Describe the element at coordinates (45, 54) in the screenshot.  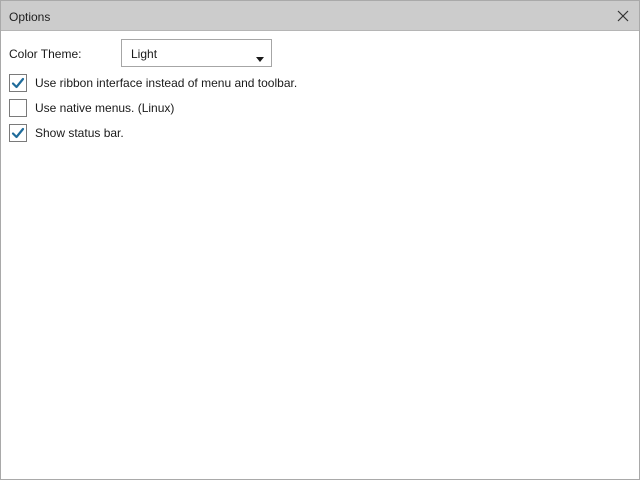
I see `color-theme-label: Color Theme:` at that location.